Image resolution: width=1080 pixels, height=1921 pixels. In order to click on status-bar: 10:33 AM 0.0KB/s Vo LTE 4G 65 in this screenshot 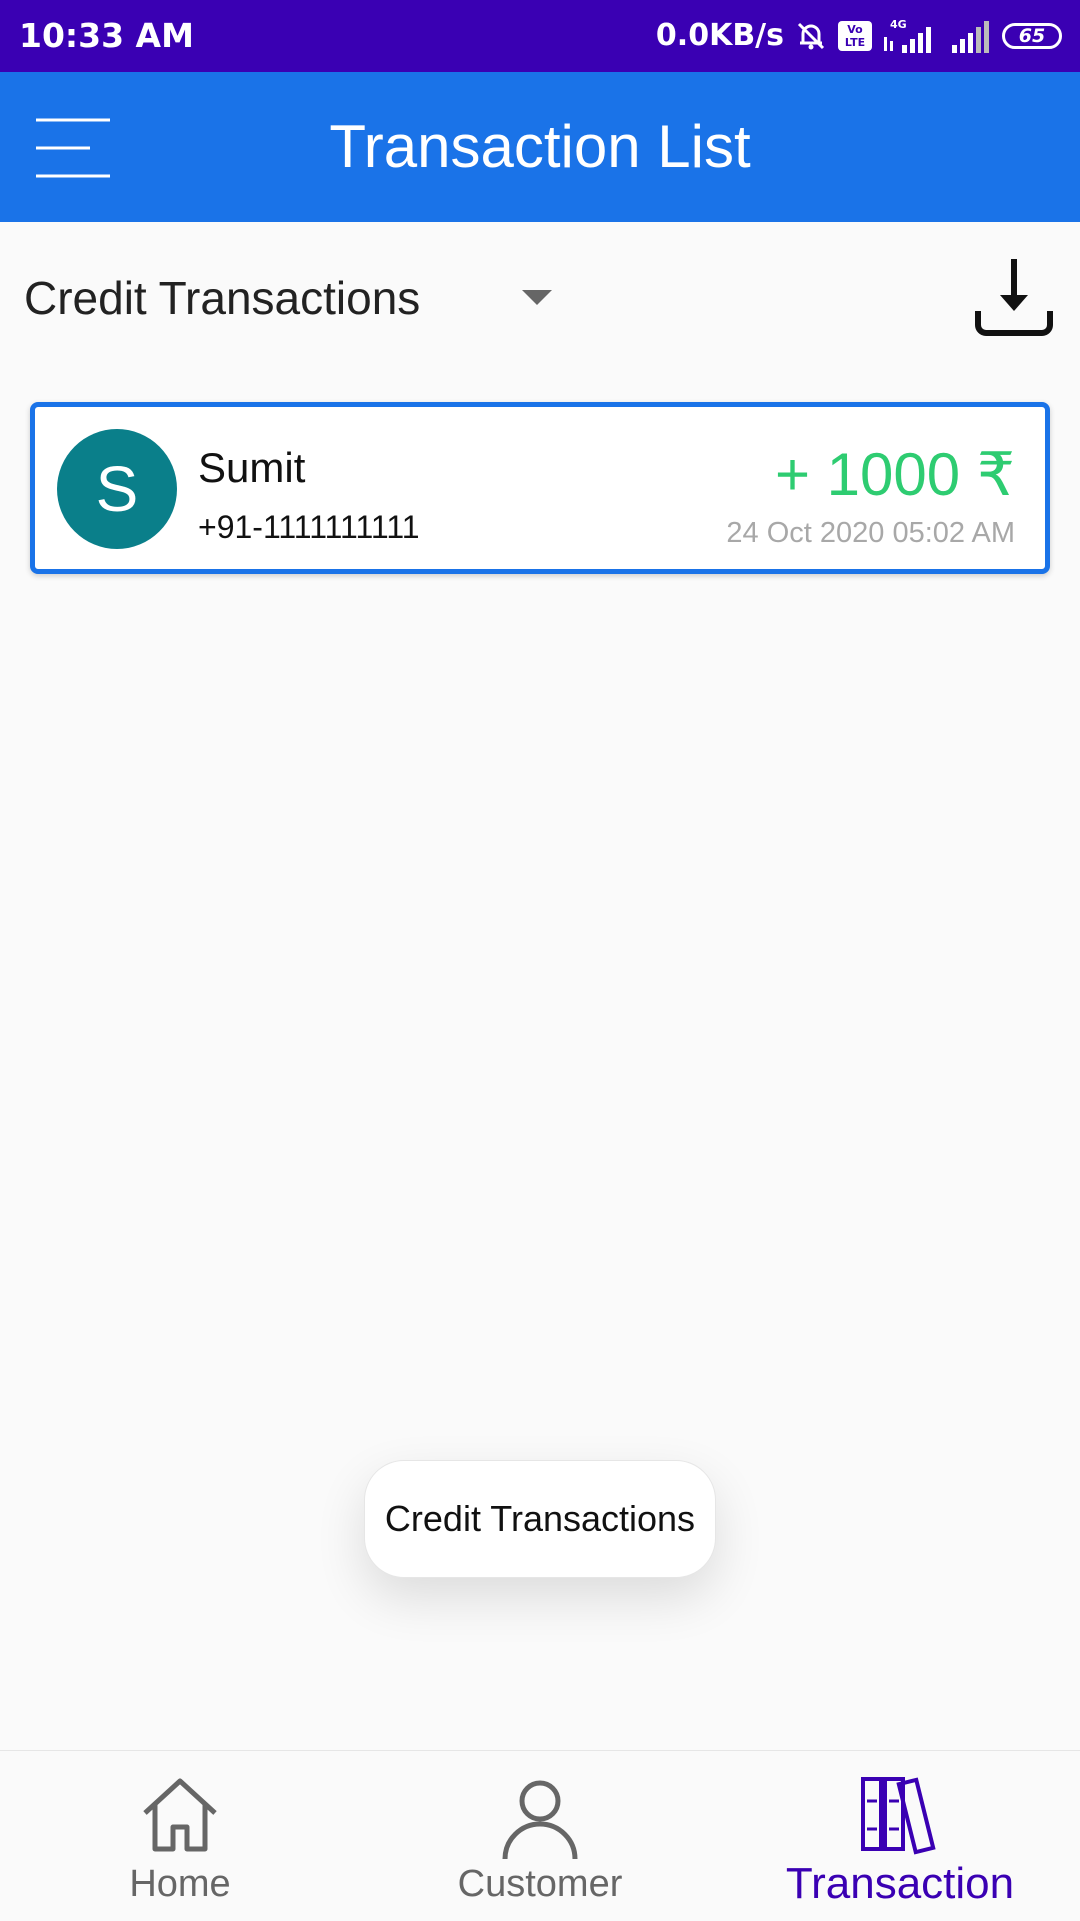, I will do `click(540, 36)`.